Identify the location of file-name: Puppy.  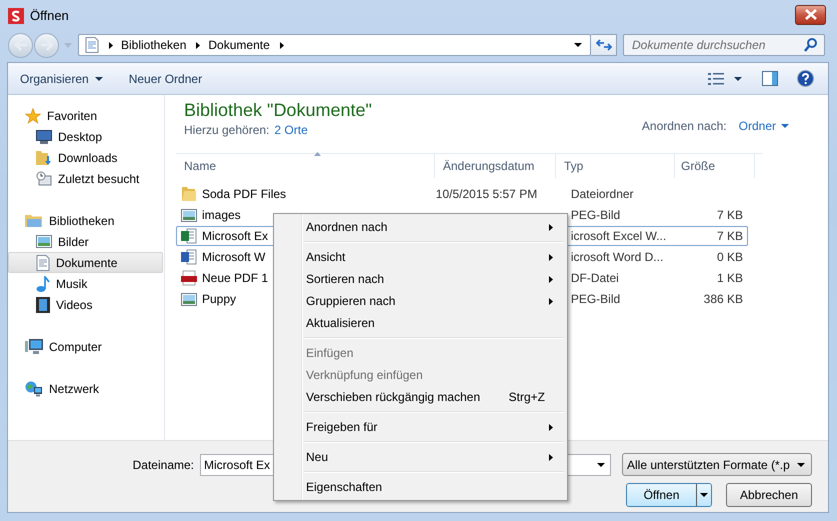
(219, 299).